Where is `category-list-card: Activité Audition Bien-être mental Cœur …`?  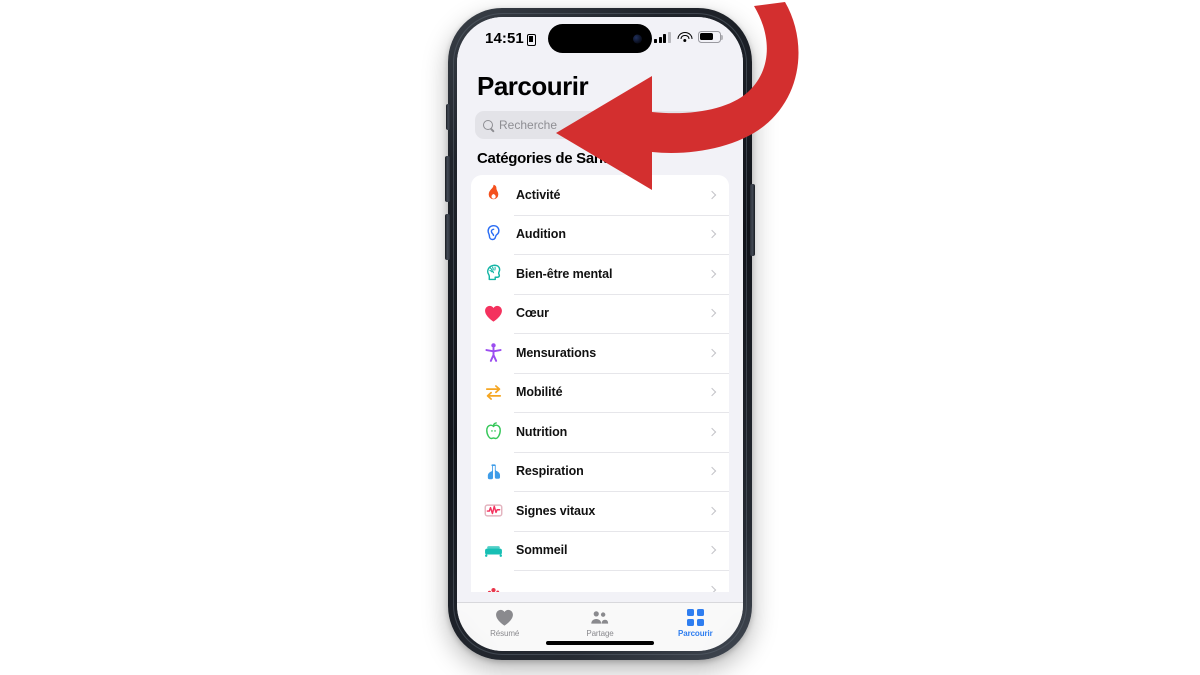
category-list-card: Activité Audition Bien-être mental Cœur … is located at coordinates (600, 383).